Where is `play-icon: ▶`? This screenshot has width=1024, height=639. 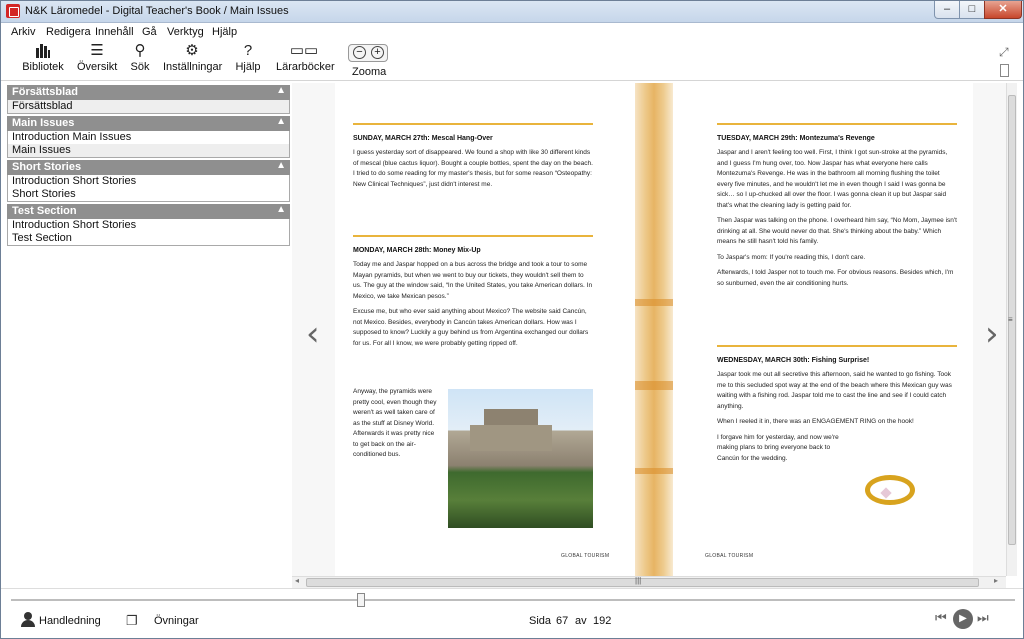 play-icon: ▶ is located at coordinates (963, 619).